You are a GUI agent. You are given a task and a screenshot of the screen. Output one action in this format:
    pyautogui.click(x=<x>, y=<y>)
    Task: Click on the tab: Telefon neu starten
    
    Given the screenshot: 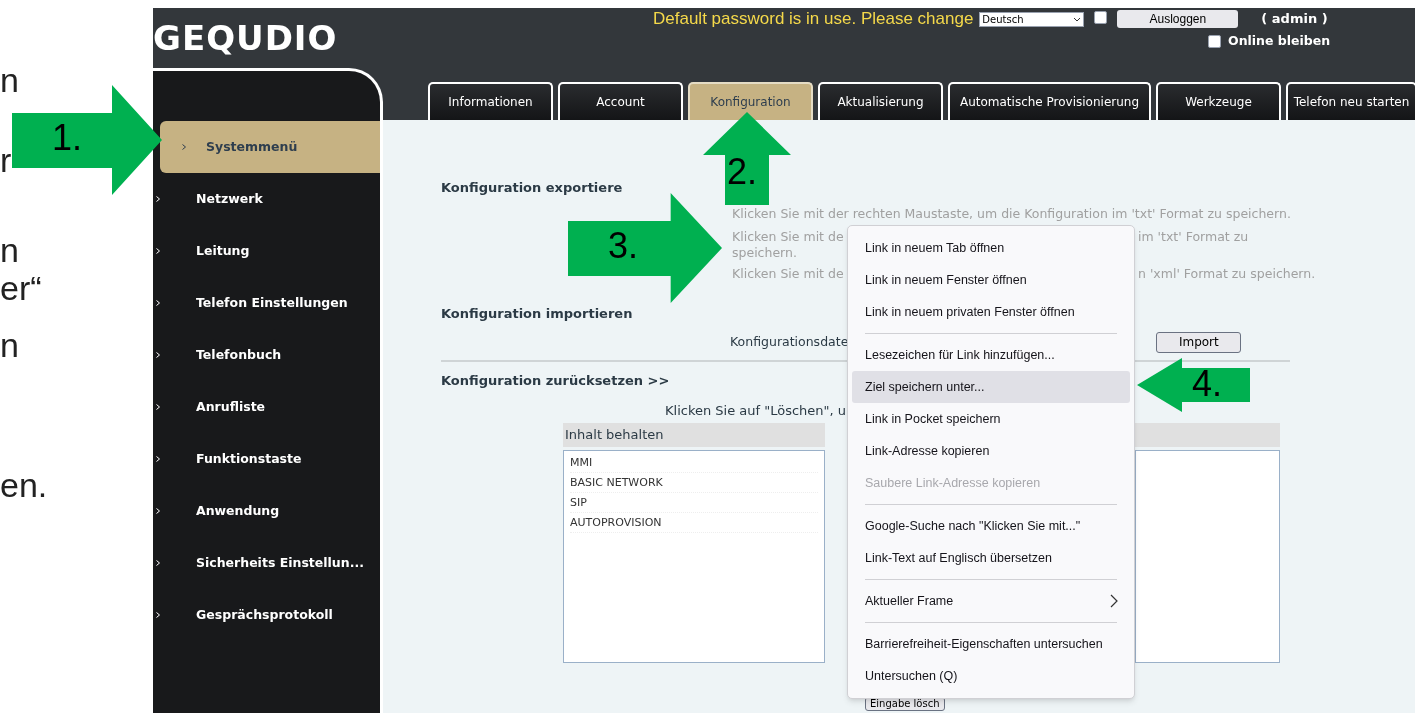 What is the action you would take?
    pyautogui.click(x=1350, y=101)
    